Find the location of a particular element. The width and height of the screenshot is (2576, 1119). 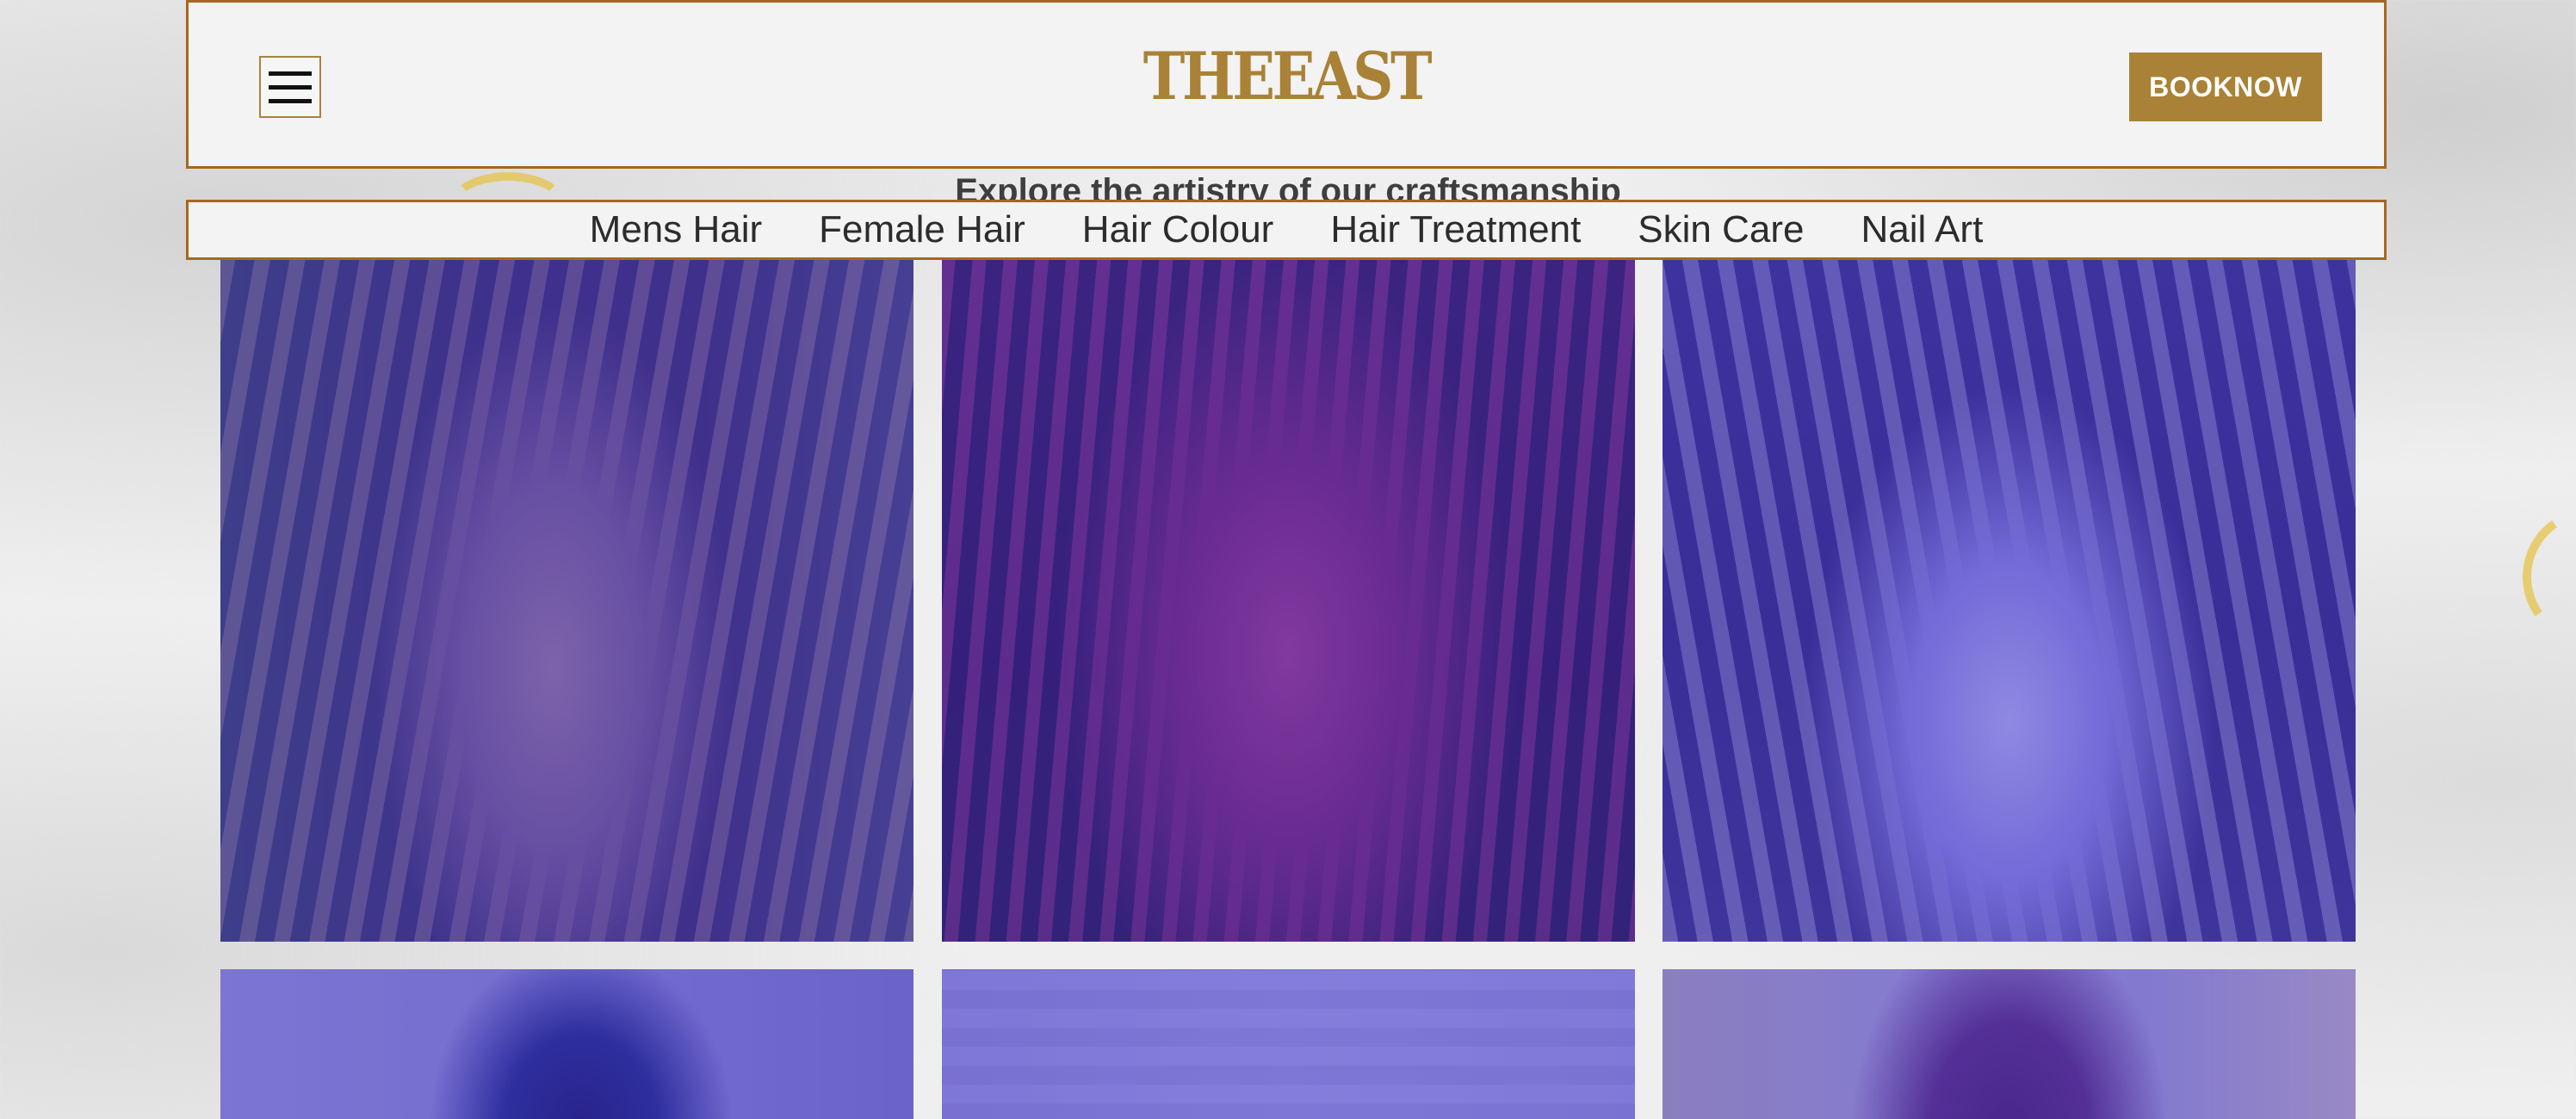

hamburger-menu-icon is located at coordinates (290, 87).